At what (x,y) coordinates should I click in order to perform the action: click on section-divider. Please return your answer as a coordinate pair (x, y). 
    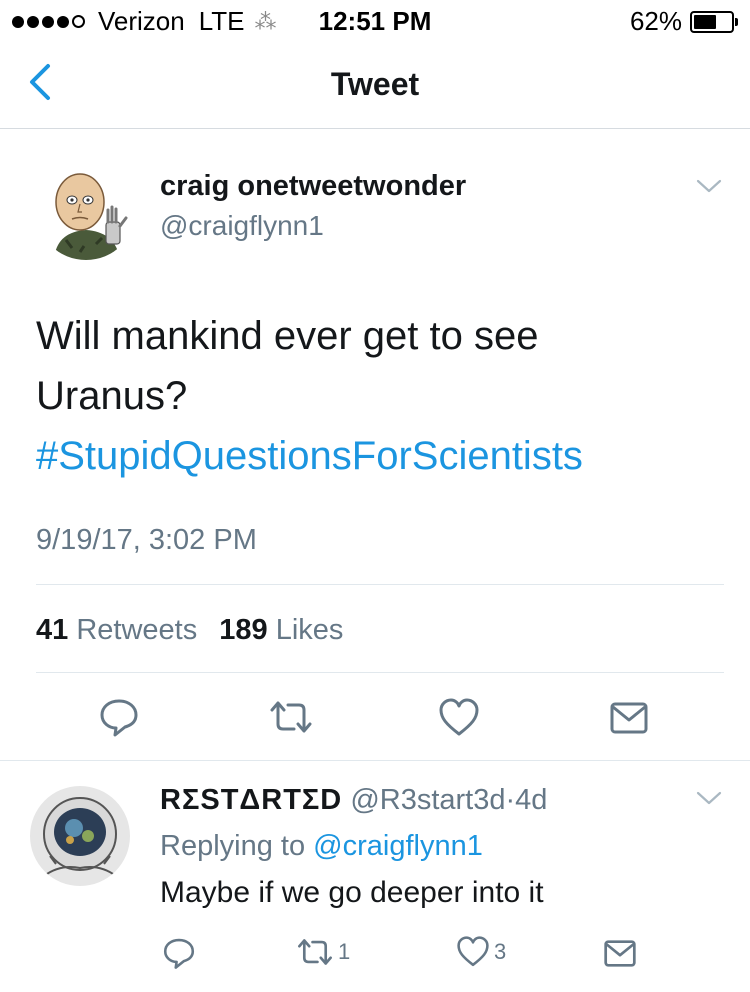
    Looking at the image, I should click on (375, 760).